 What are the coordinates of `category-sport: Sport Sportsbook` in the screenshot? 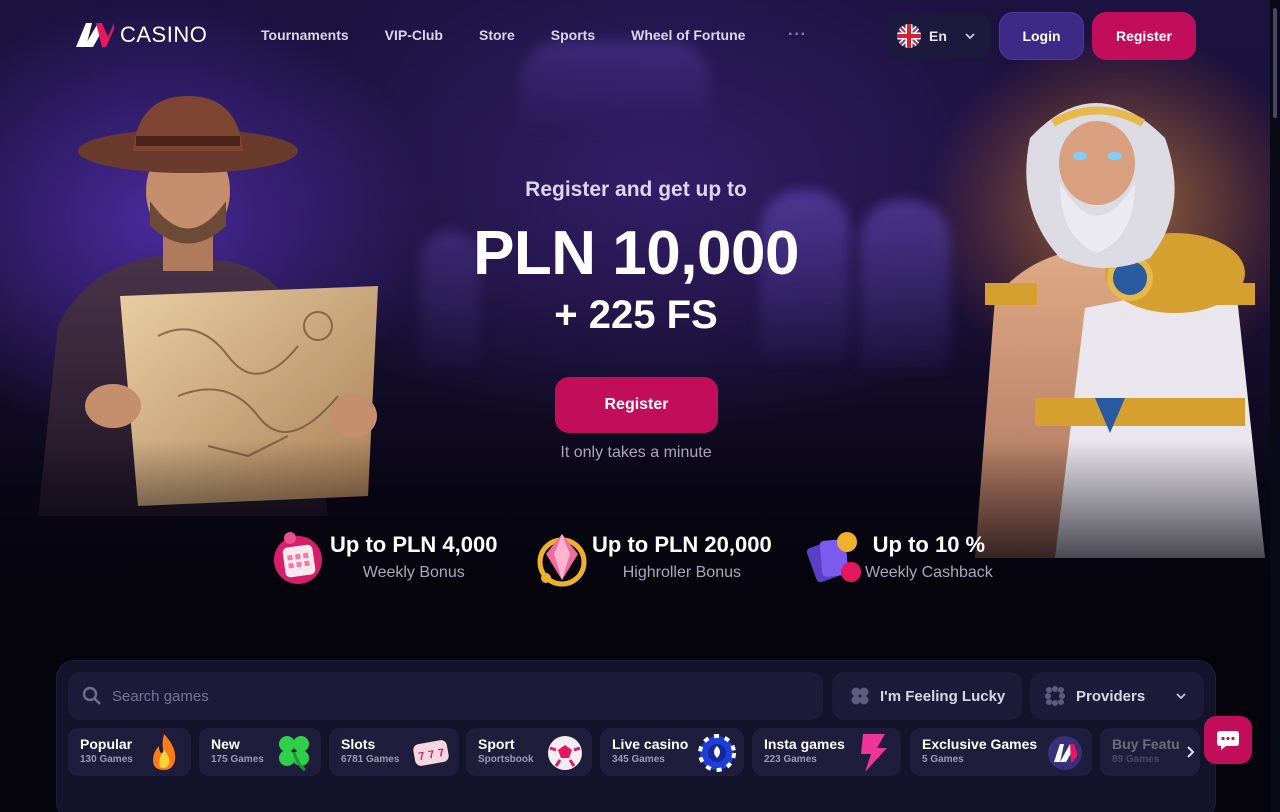 It's located at (529, 752).